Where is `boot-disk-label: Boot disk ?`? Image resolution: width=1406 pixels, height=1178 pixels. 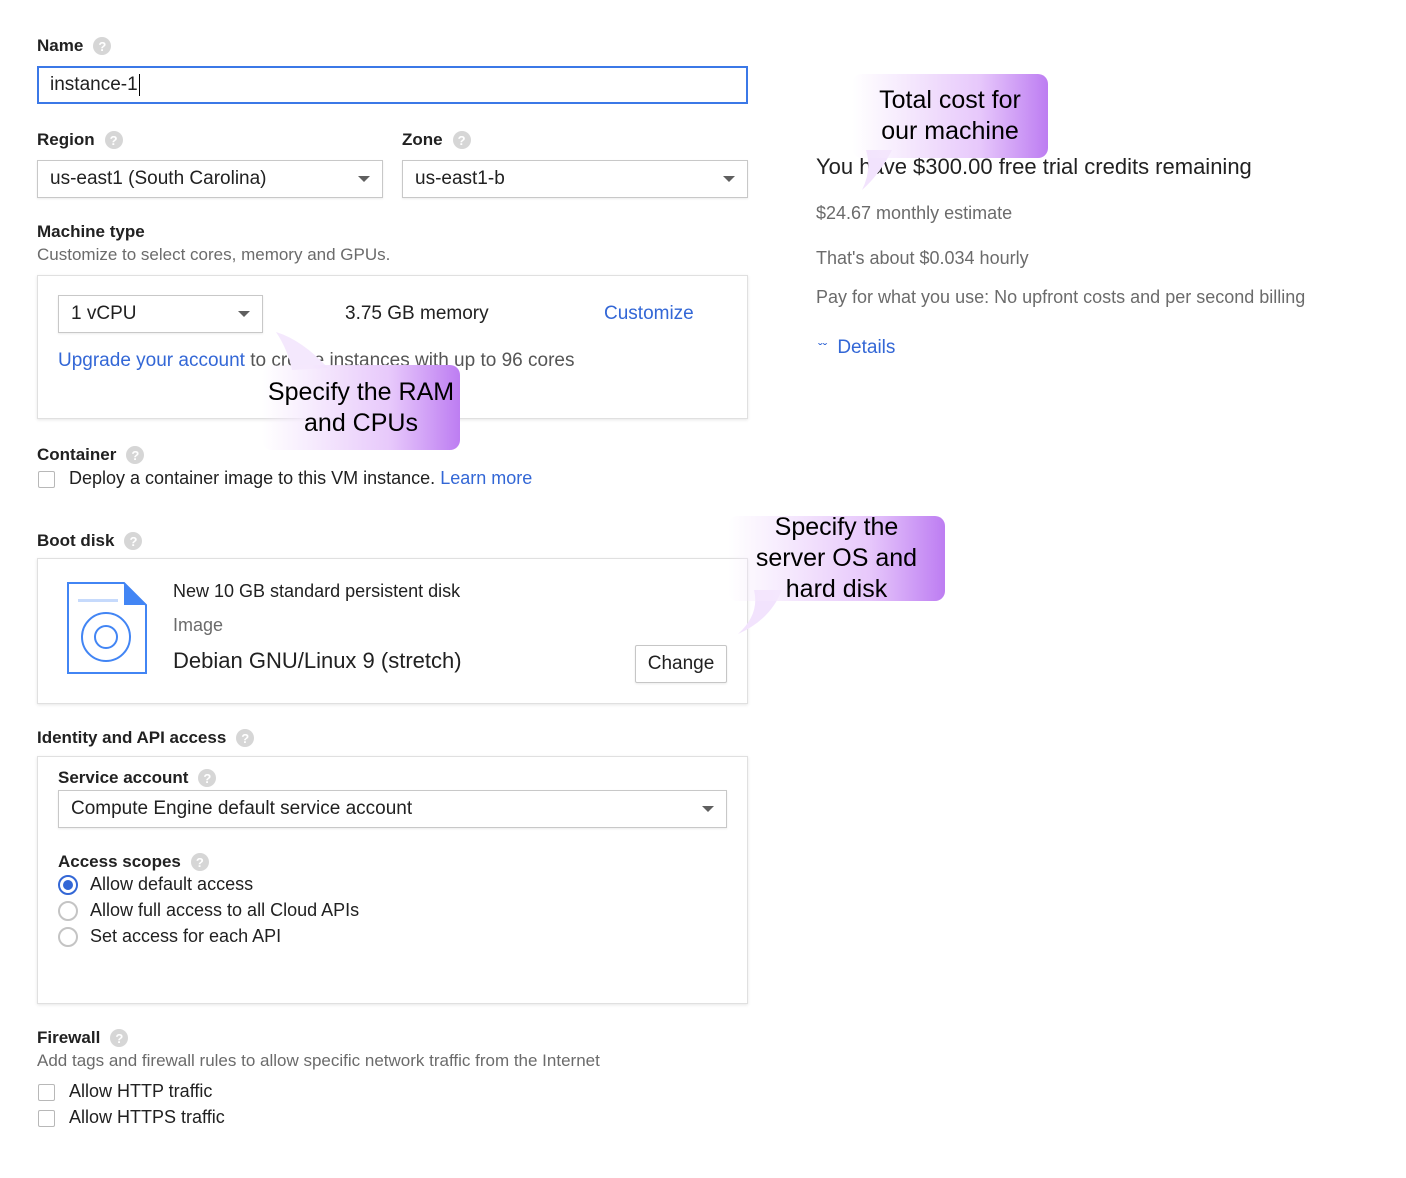 boot-disk-label: Boot disk ? is located at coordinates (90, 541).